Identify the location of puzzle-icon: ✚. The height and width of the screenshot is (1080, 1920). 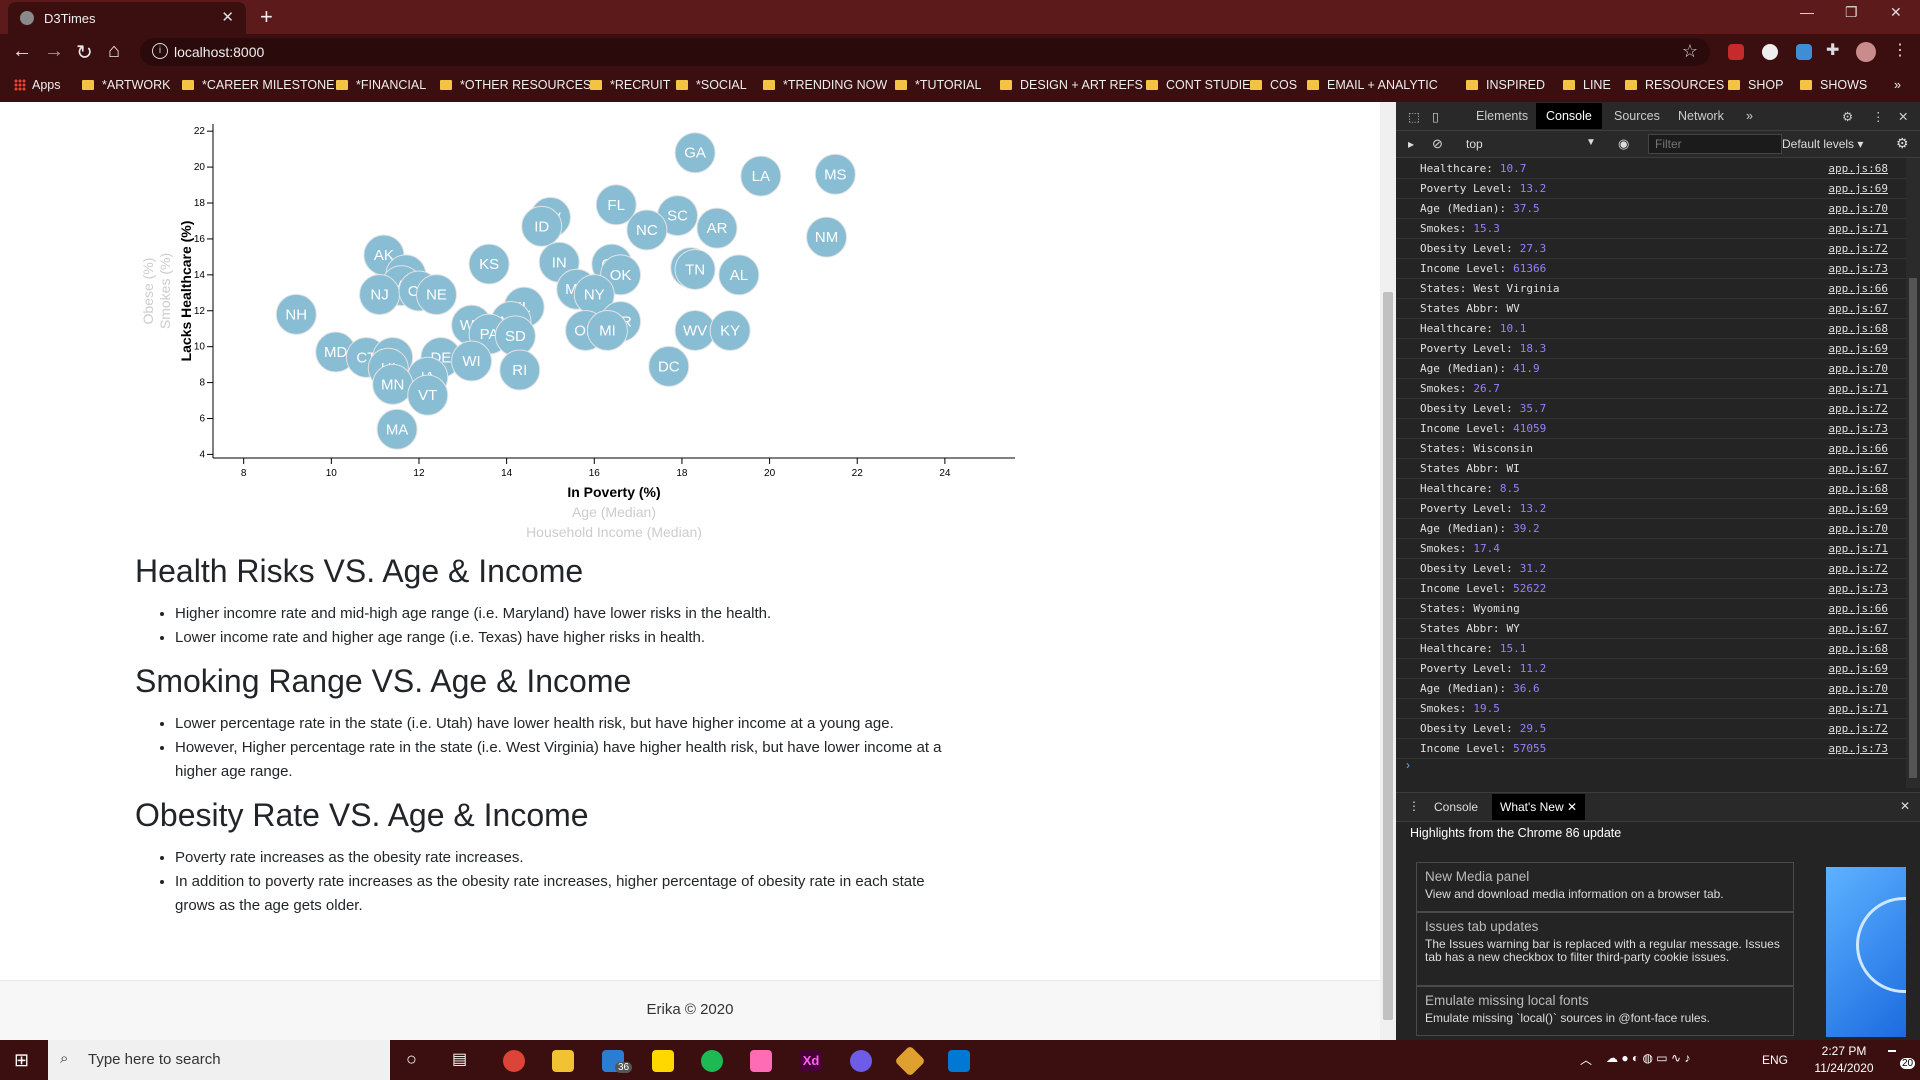
(1834, 49).